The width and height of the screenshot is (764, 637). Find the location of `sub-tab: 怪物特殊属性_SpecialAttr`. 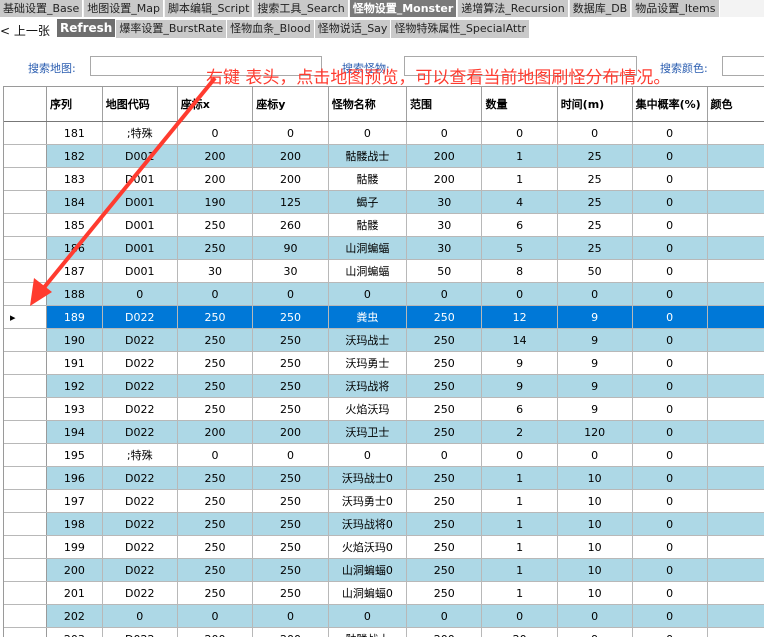

sub-tab: 怪物特殊属性_SpecialAttr is located at coordinates (460, 29).